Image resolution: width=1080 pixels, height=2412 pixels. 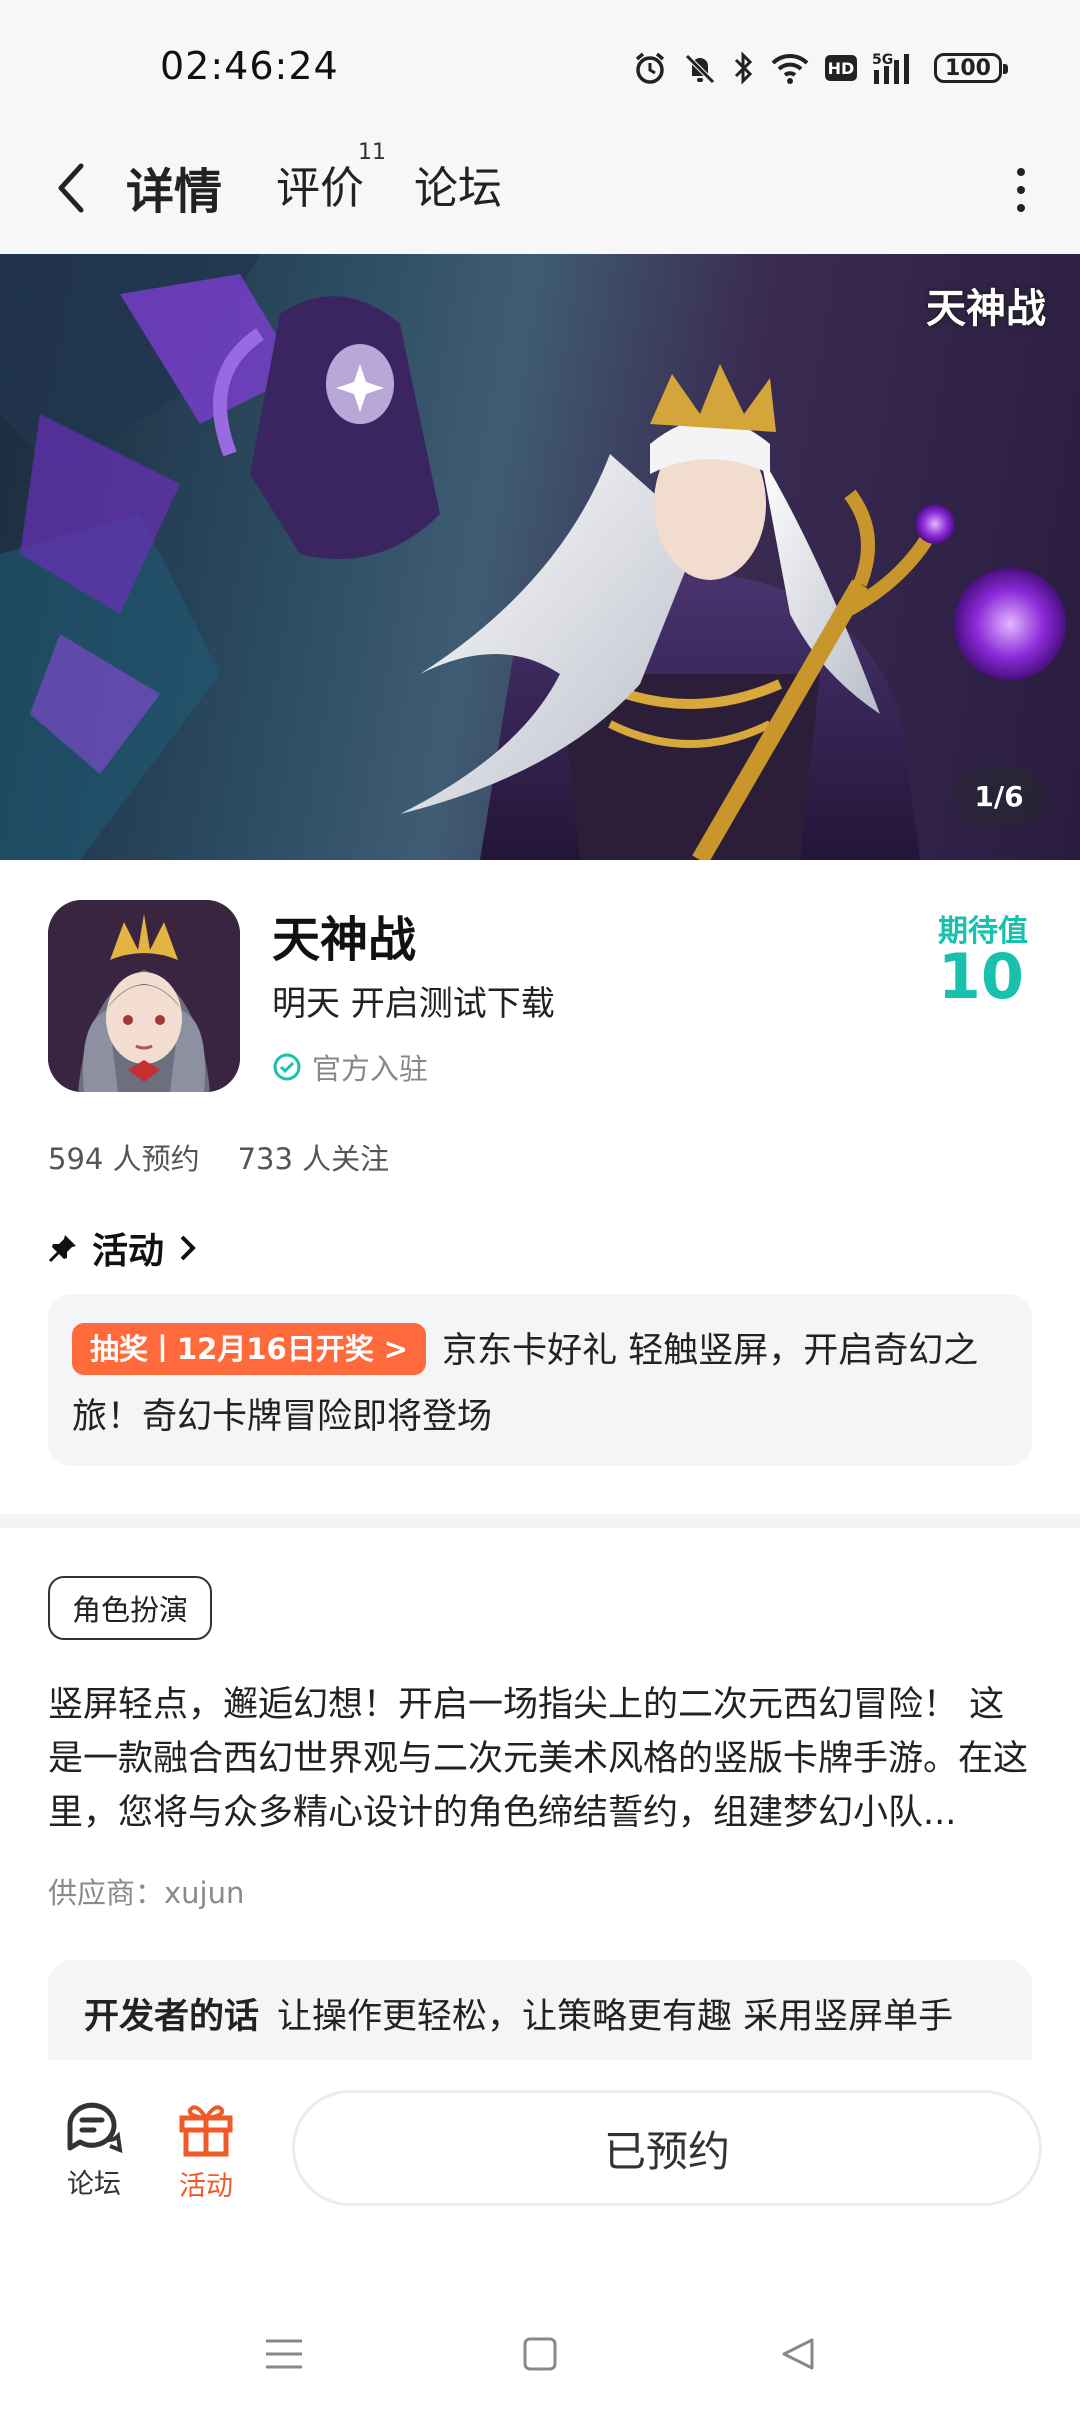 What do you see at coordinates (540, 187) in the screenshot?
I see `top-nav: 详情 评价 11 论坛` at bounding box center [540, 187].